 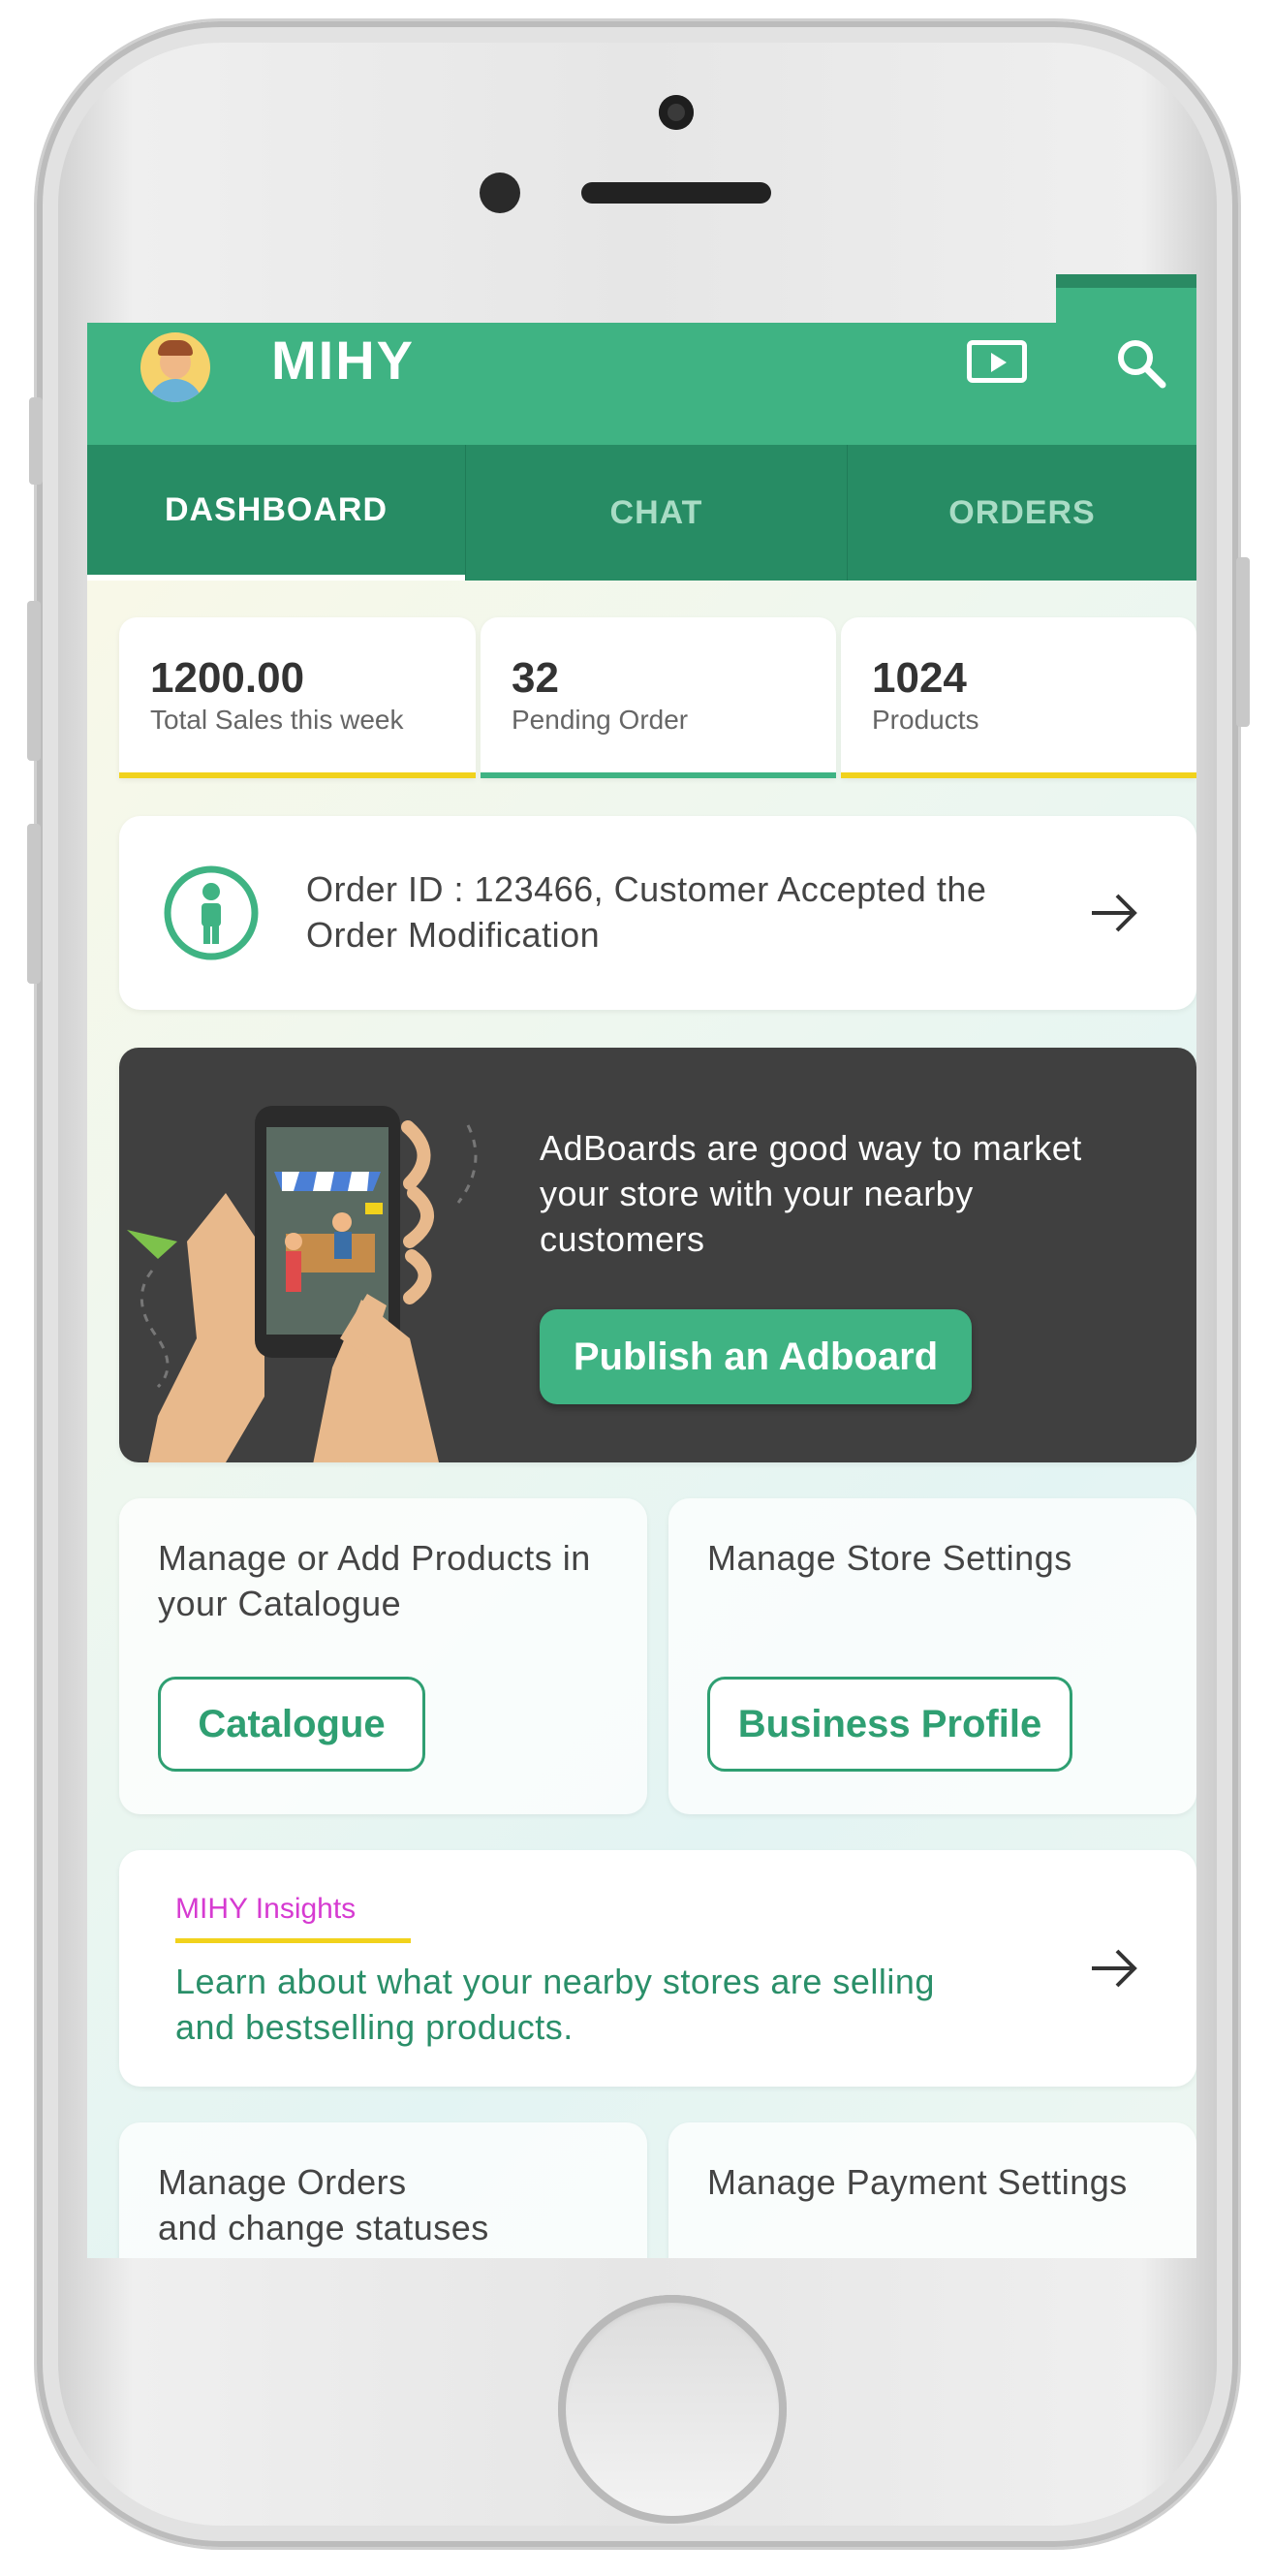 What do you see at coordinates (641, 384) in the screenshot?
I see `app-bar: MIHY` at bounding box center [641, 384].